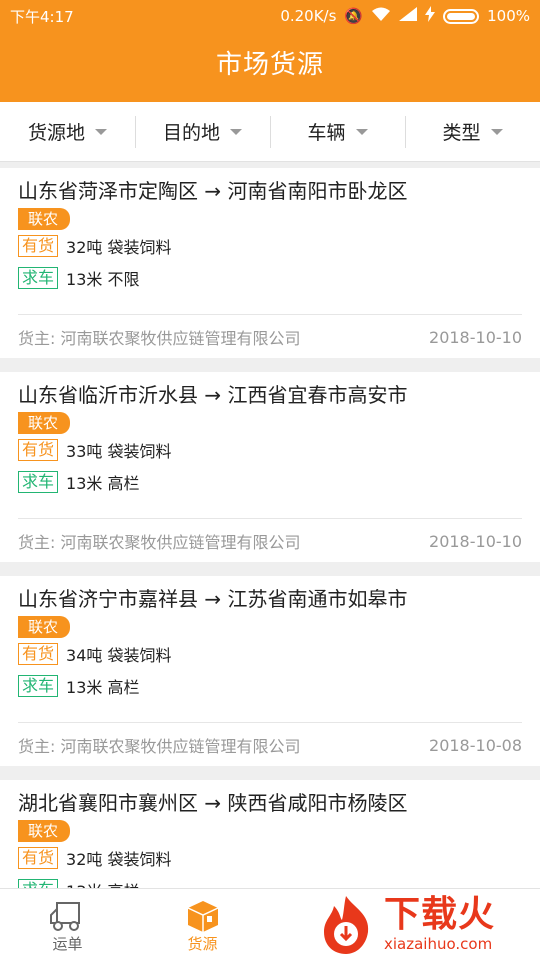 The width and height of the screenshot is (540, 960). What do you see at coordinates (346, 925) in the screenshot?
I see `flame-icon` at bounding box center [346, 925].